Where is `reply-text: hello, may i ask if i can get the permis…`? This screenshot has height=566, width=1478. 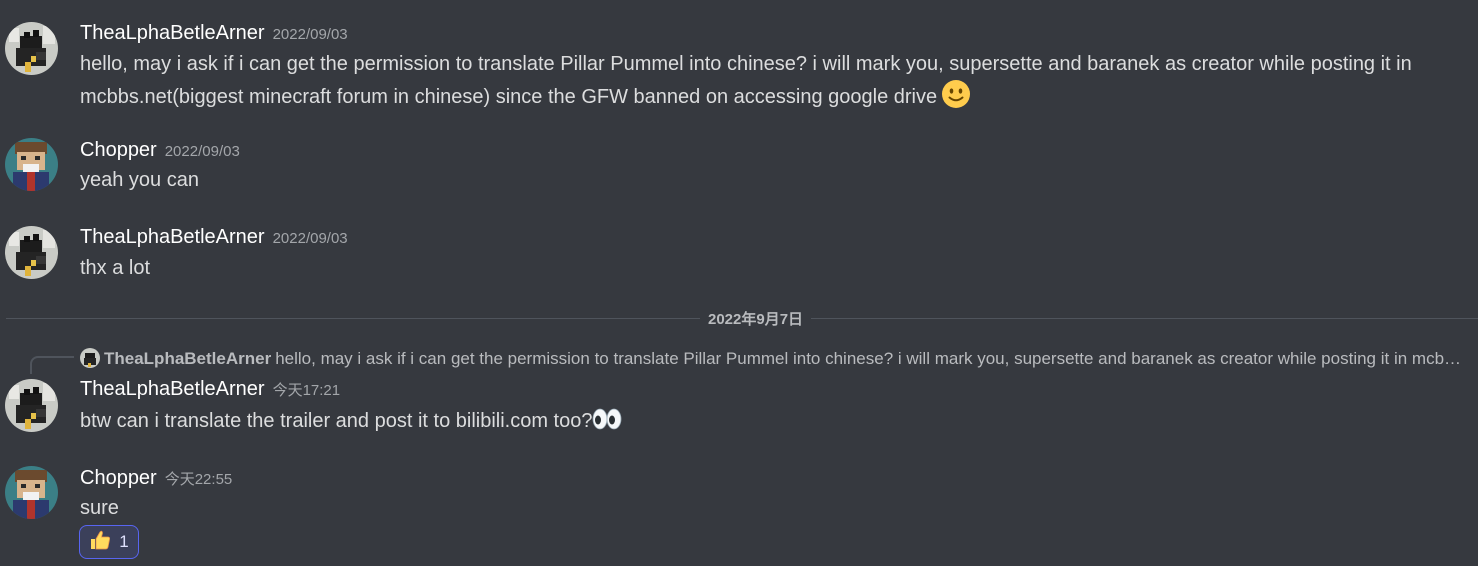
reply-text: hello, may i ask if i can get the permis… is located at coordinates (869, 358).